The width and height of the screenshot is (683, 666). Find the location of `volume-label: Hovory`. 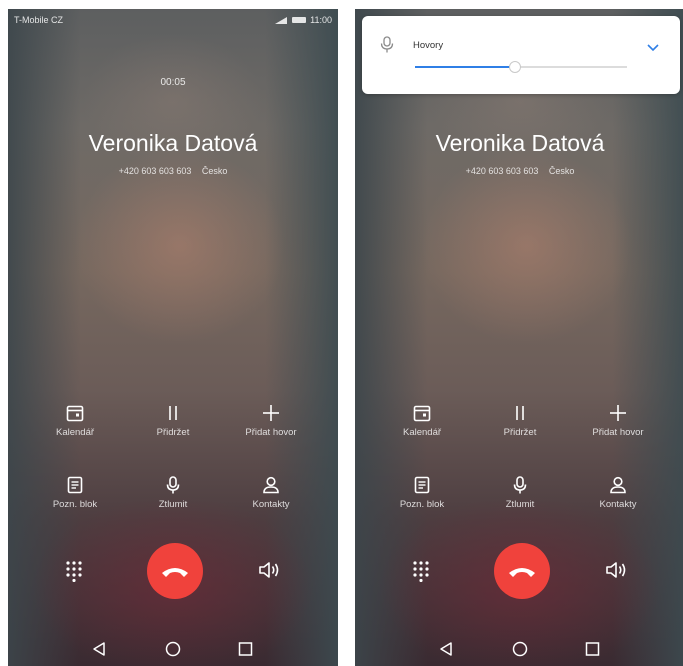

volume-label: Hovory is located at coordinates (428, 45).